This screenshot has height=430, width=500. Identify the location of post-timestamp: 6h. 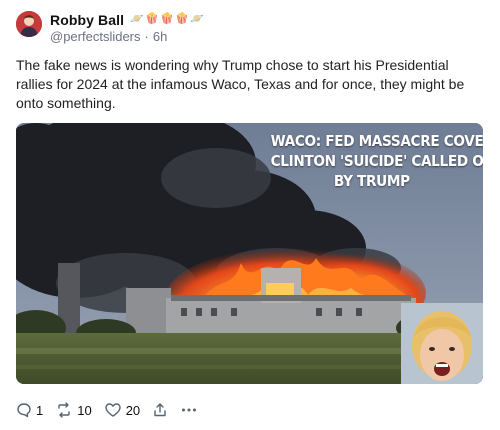
(160, 36).